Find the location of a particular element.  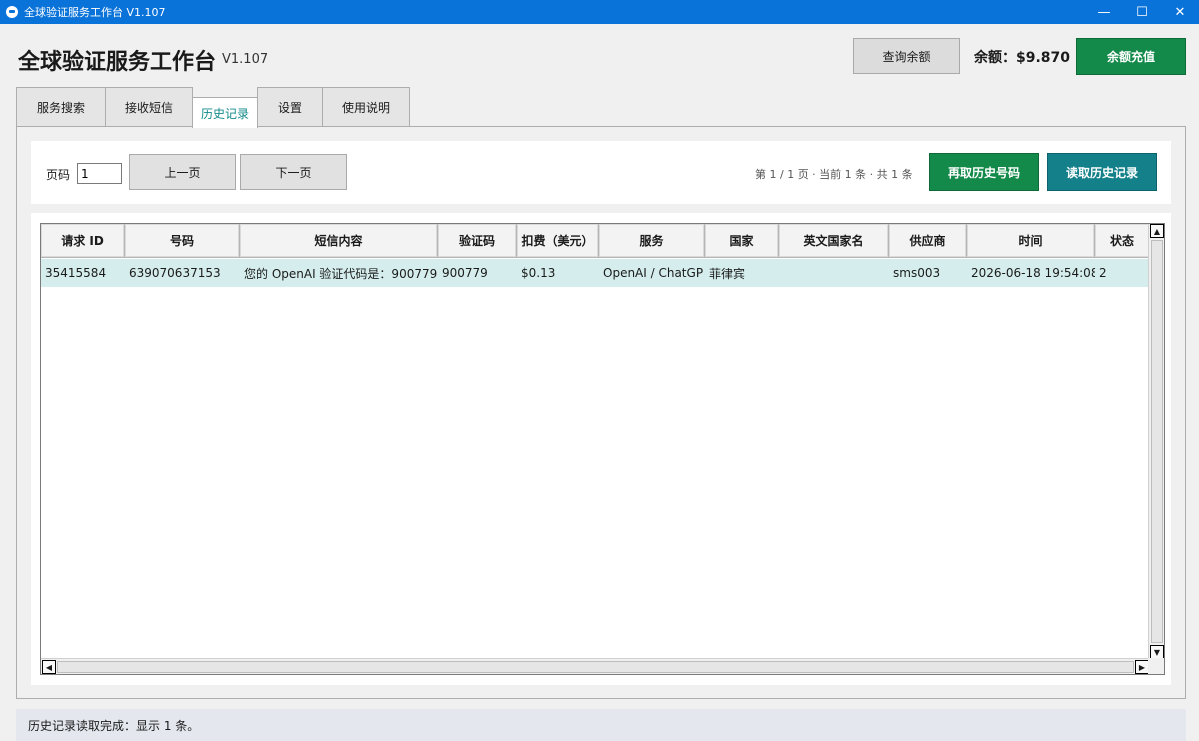

minimize-icon: — is located at coordinates (1104, 12).